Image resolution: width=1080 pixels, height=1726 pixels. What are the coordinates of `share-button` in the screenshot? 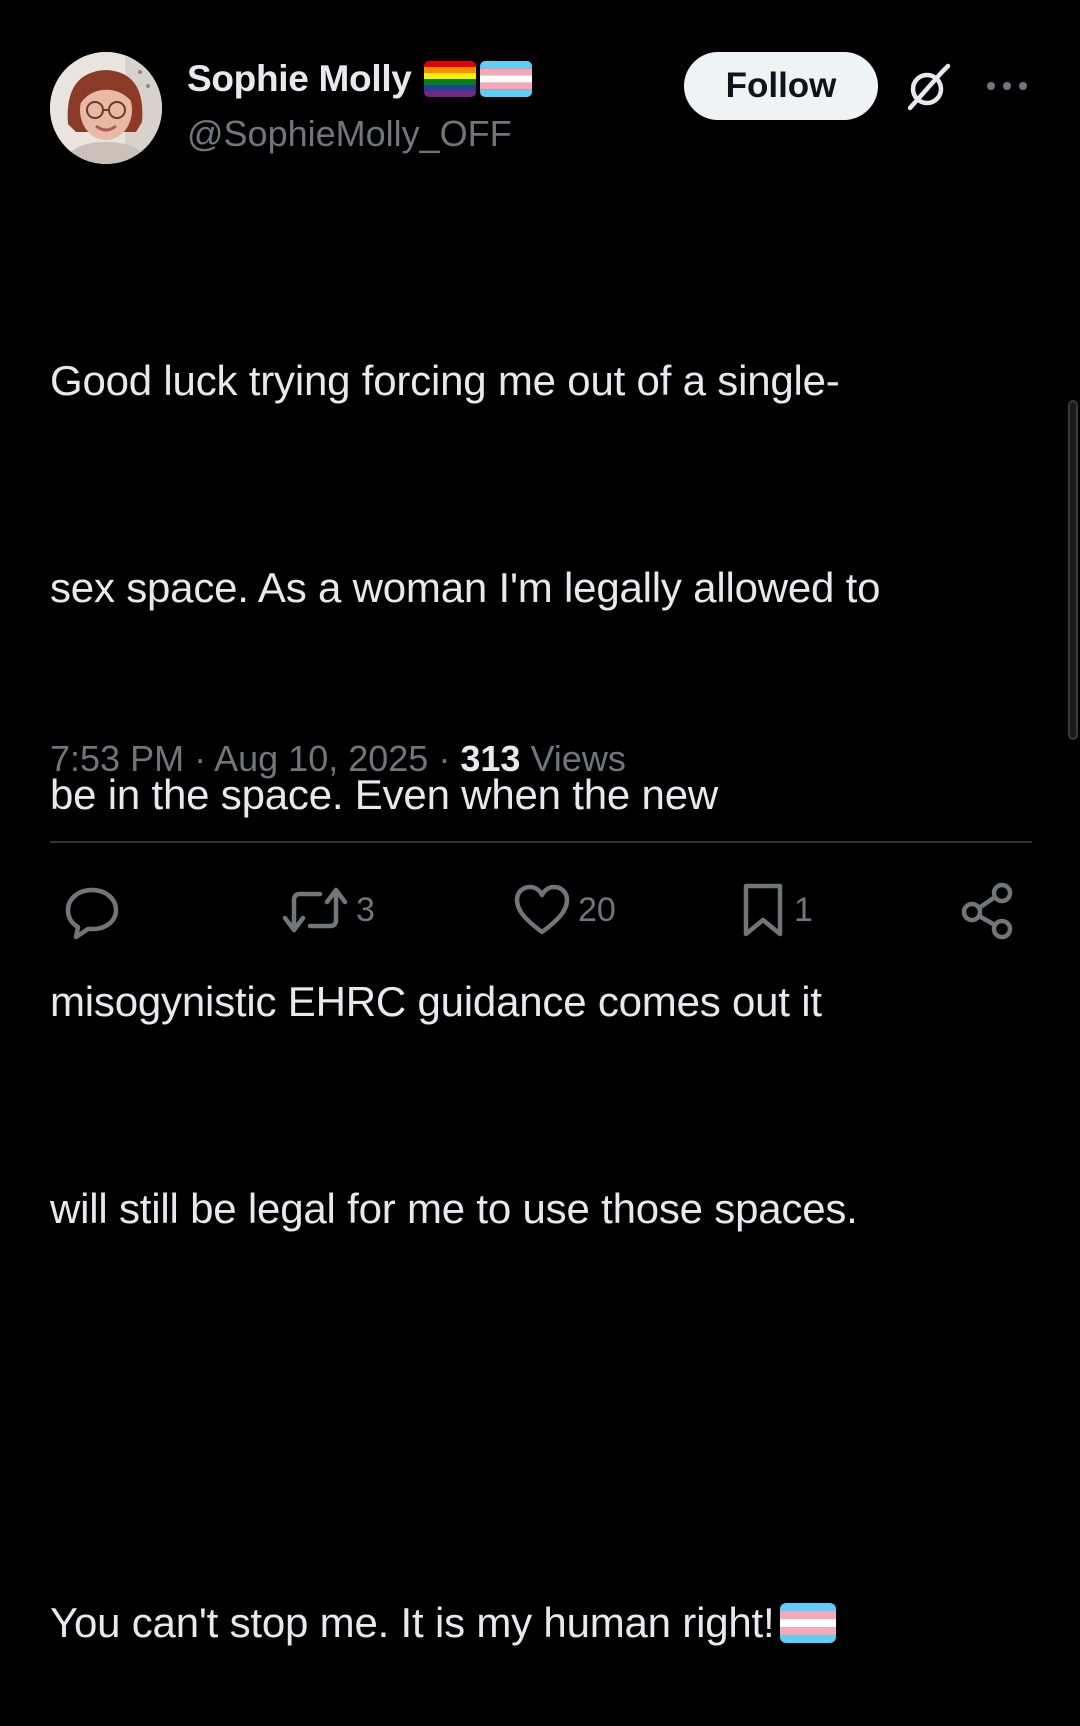 It's located at (988, 910).